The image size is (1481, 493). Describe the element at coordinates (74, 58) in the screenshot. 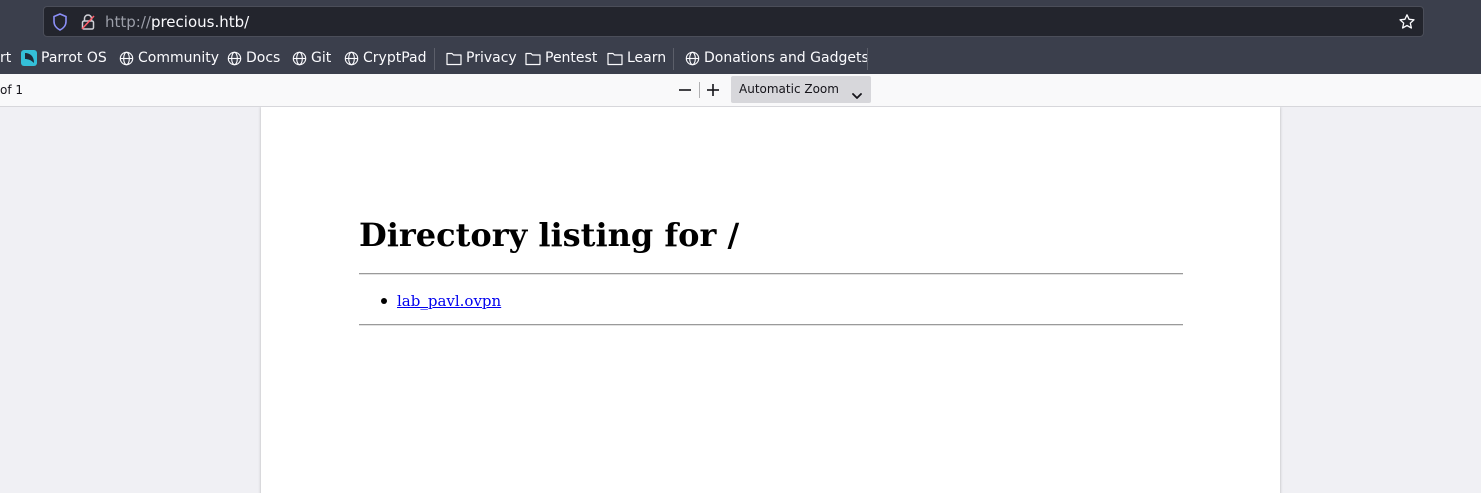

I see `bookmark-label: Parrot OS` at that location.